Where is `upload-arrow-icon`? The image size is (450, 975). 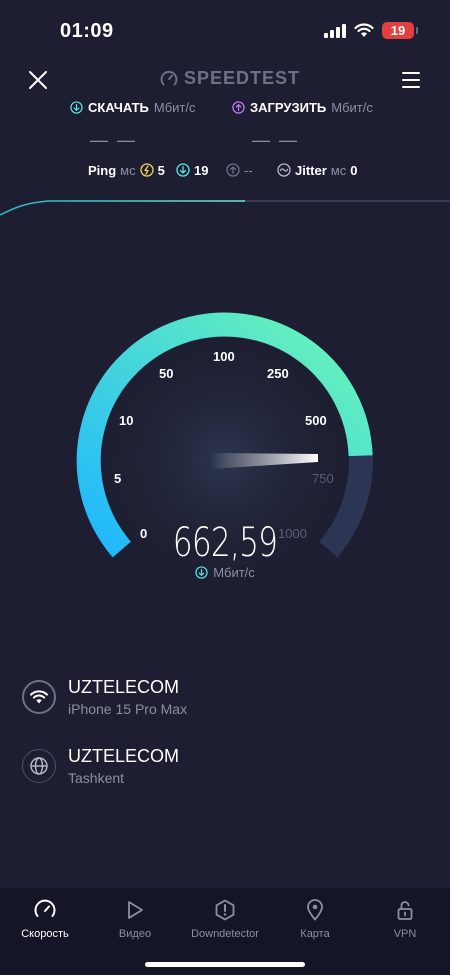 upload-arrow-icon is located at coordinates (238, 107).